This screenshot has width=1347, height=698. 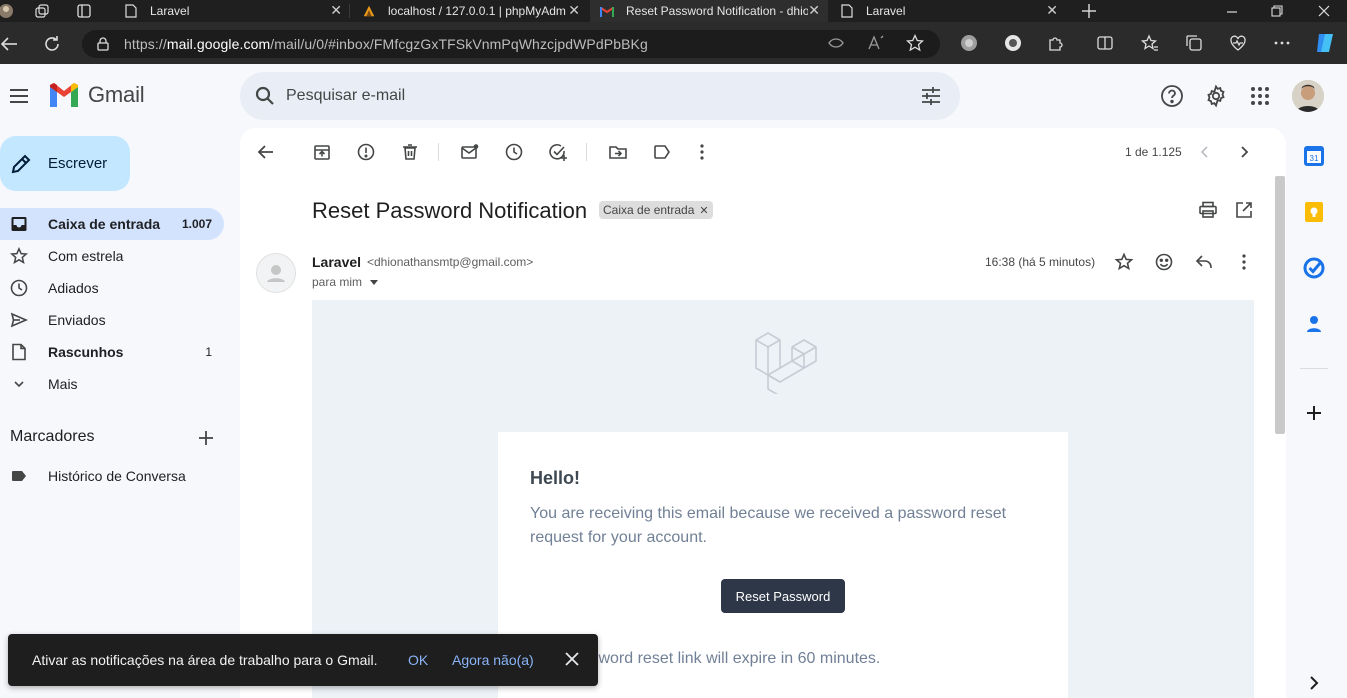 I want to click on back-to-inbox-icon, so click(x=266, y=152).